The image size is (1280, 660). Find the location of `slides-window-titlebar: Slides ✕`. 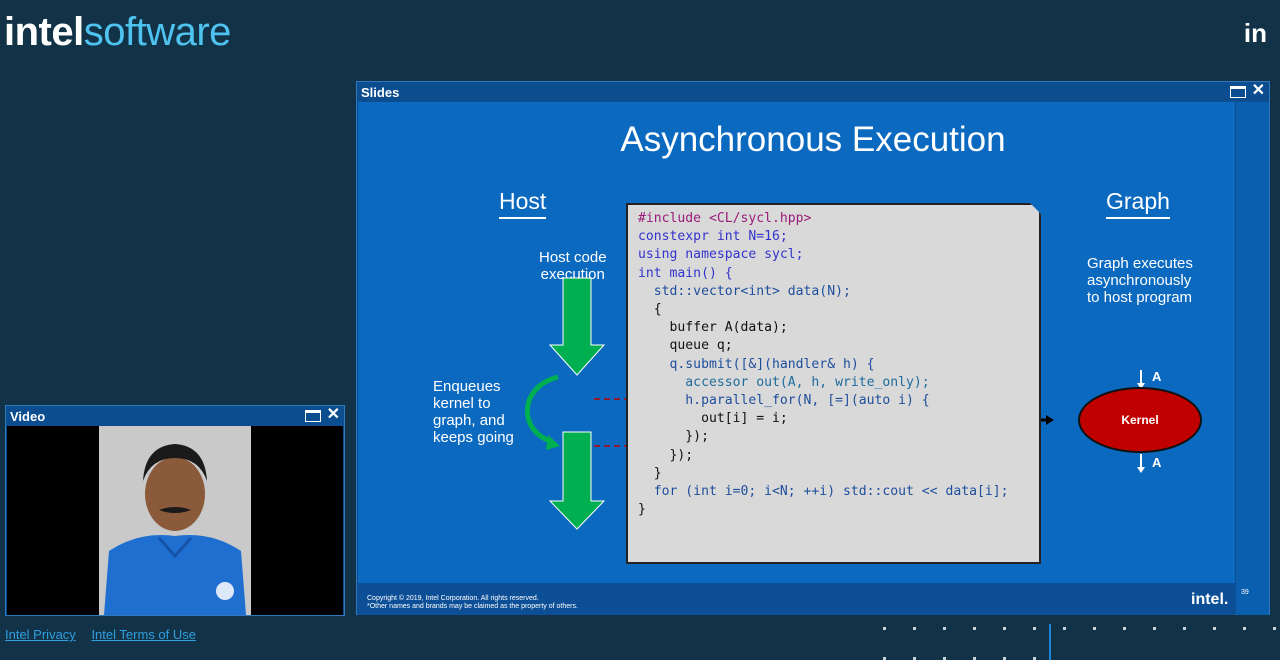

slides-window-titlebar: Slides ✕ is located at coordinates (813, 92).